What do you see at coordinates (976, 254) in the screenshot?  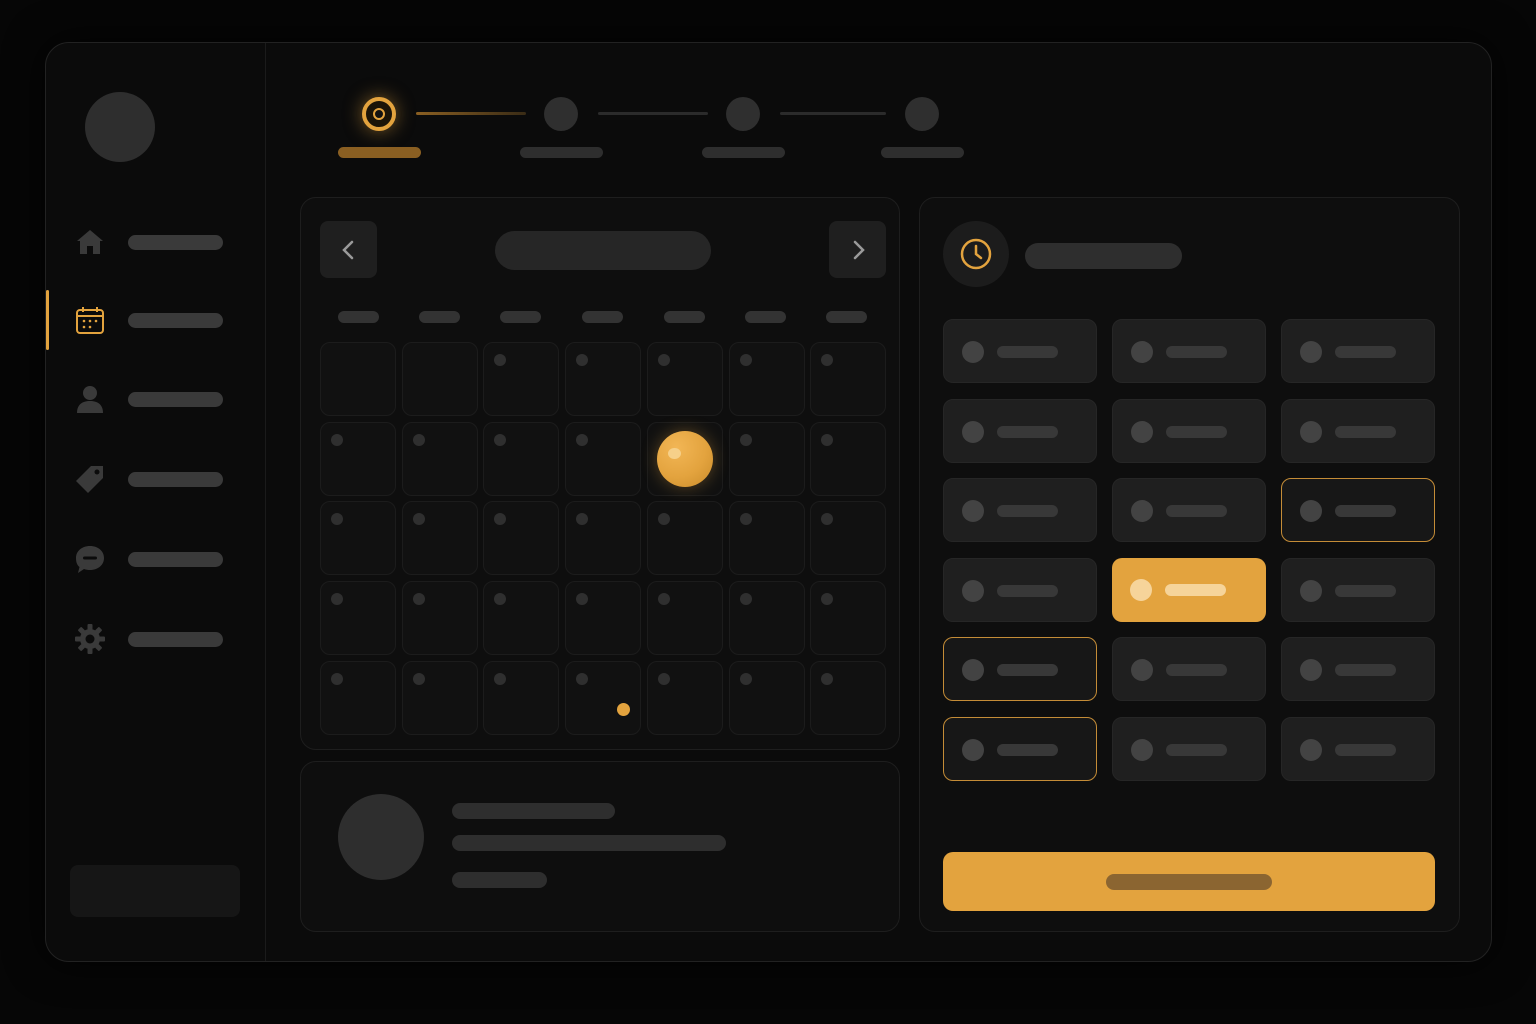 I see `clock-badge` at bounding box center [976, 254].